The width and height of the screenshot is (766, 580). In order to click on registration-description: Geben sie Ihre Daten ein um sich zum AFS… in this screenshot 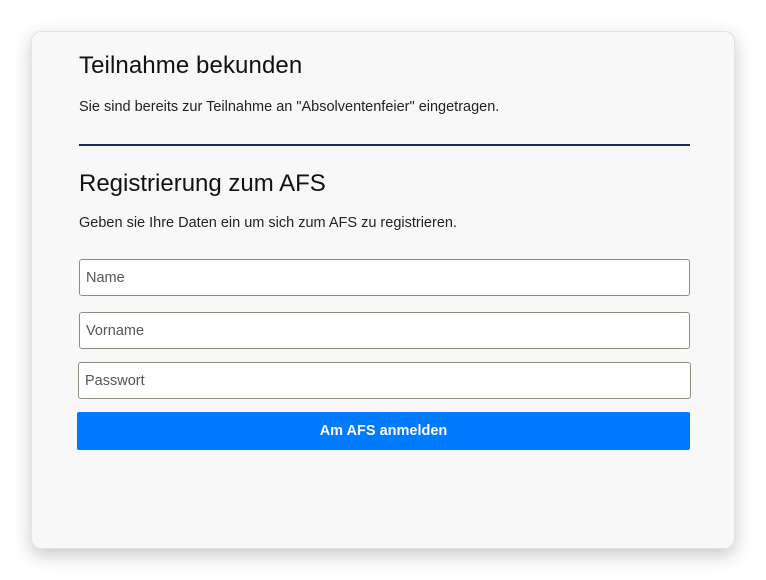, I will do `click(268, 223)`.